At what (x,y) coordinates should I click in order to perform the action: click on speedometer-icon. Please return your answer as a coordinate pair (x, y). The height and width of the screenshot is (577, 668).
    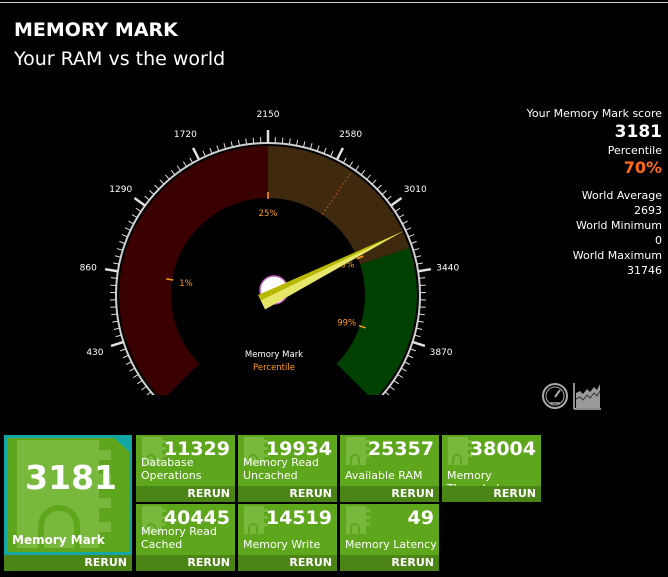
    Looking at the image, I should click on (555, 396).